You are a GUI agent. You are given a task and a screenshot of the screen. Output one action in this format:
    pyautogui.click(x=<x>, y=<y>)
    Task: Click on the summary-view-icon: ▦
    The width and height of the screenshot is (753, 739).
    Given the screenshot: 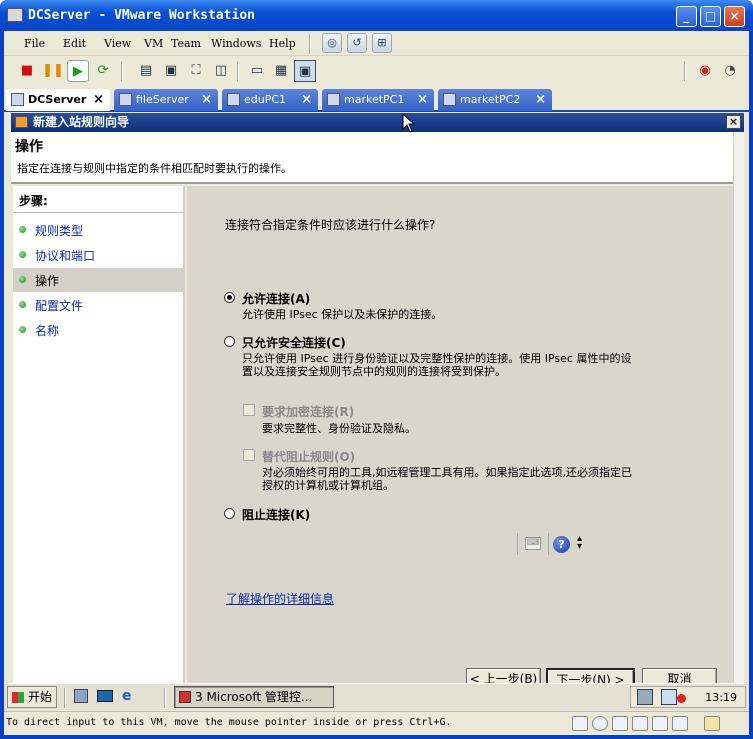 What is the action you would take?
    pyautogui.click(x=281, y=71)
    